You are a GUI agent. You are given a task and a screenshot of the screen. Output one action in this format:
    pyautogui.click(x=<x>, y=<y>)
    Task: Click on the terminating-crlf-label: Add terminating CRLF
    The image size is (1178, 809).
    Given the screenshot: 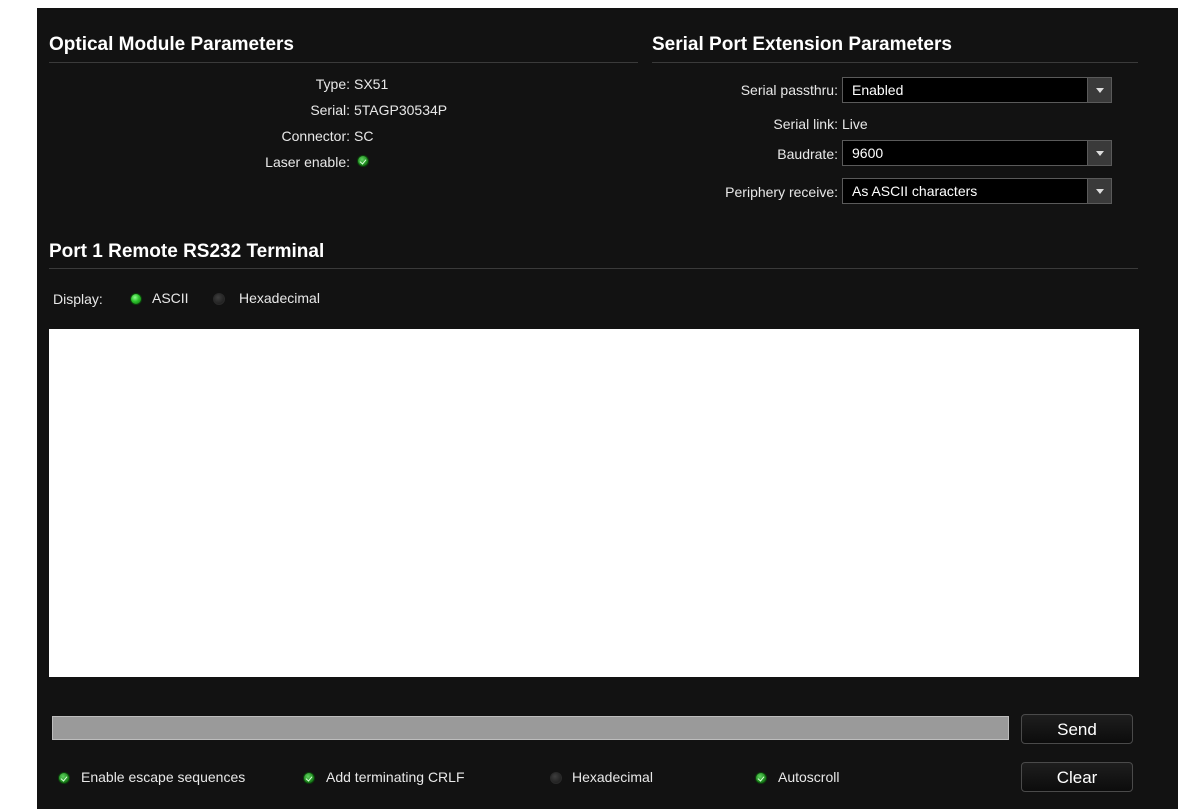 What is the action you would take?
    pyautogui.click(x=395, y=777)
    